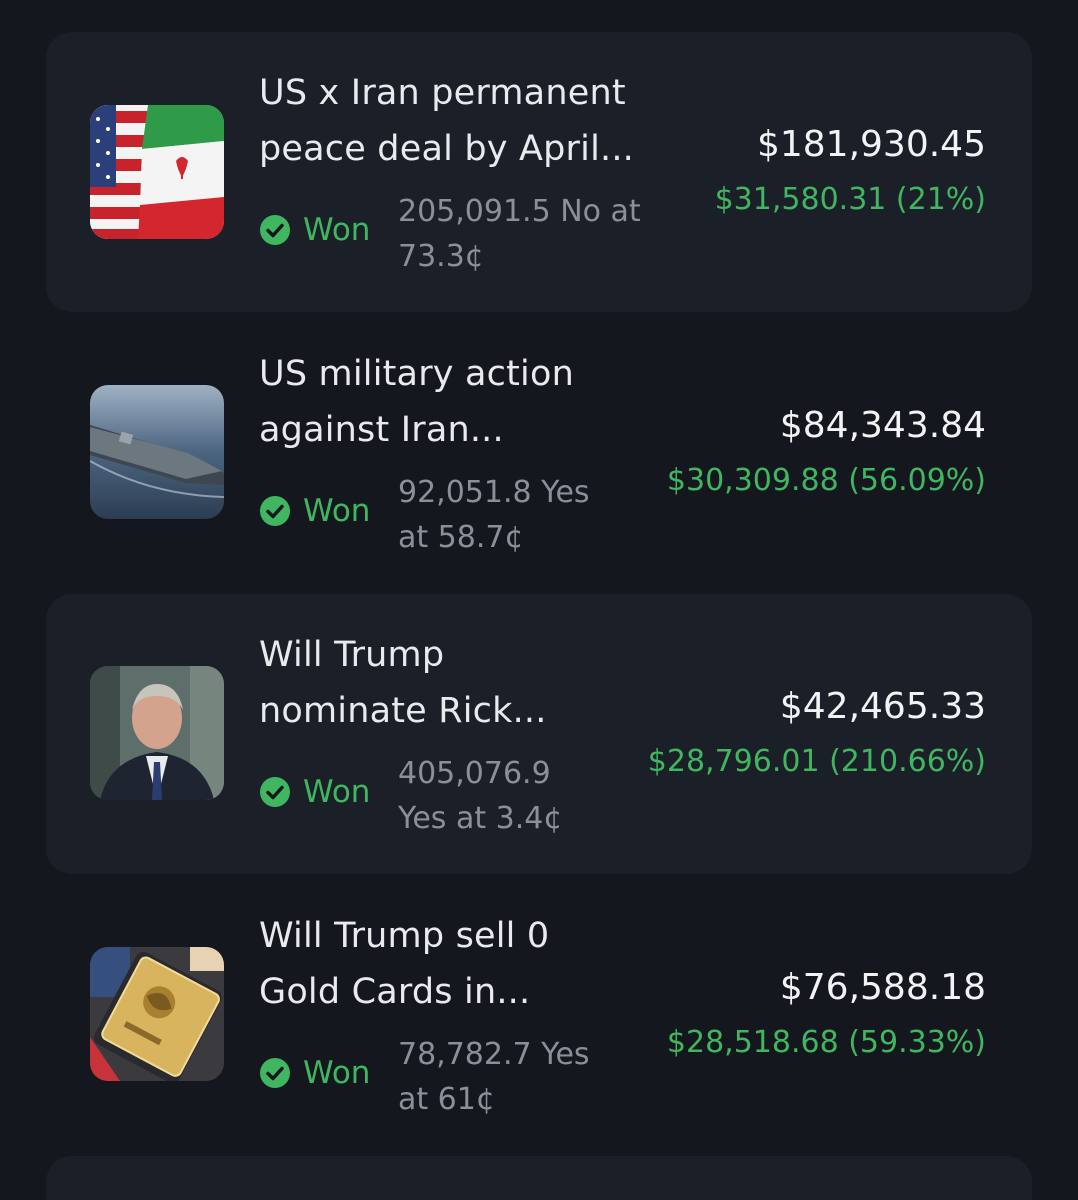 This screenshot has width=1078, height=1200. I want to click on position-pnl: $31,580.31 (21%), so click(850, 199).